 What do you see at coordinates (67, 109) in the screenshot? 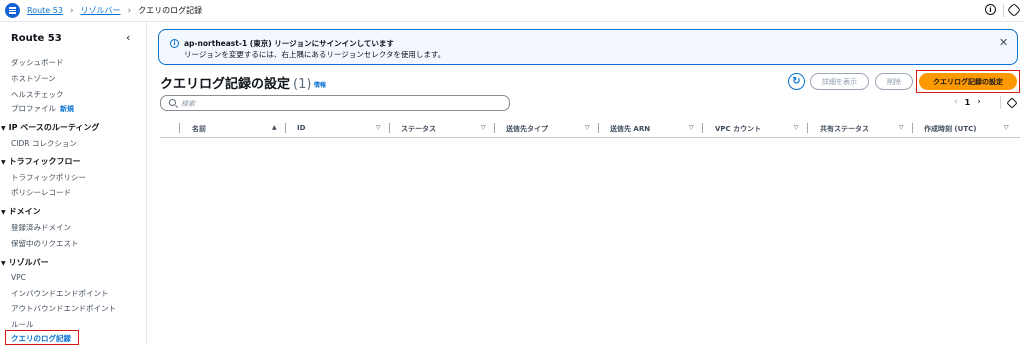
I see `new-badge: 新規` at bounding box center [67, 109].